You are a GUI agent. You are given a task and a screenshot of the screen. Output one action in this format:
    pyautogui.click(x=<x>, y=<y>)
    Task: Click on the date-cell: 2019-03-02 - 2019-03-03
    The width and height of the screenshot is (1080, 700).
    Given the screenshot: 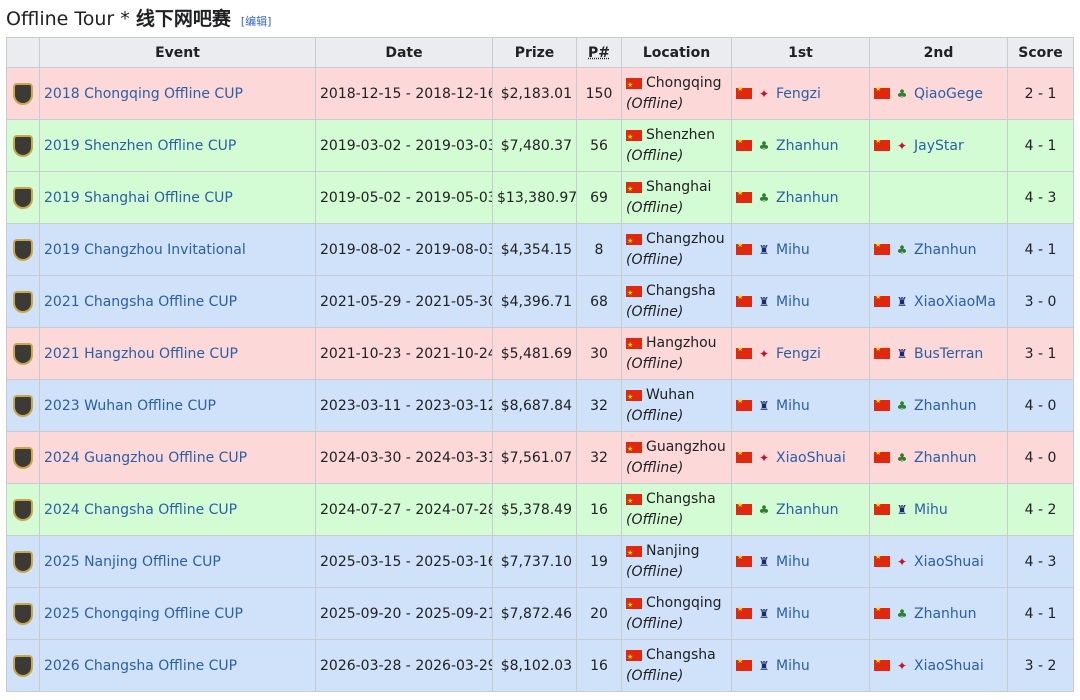 What is the action you would take?
    pyautogui.click(x=404, y=145)
    